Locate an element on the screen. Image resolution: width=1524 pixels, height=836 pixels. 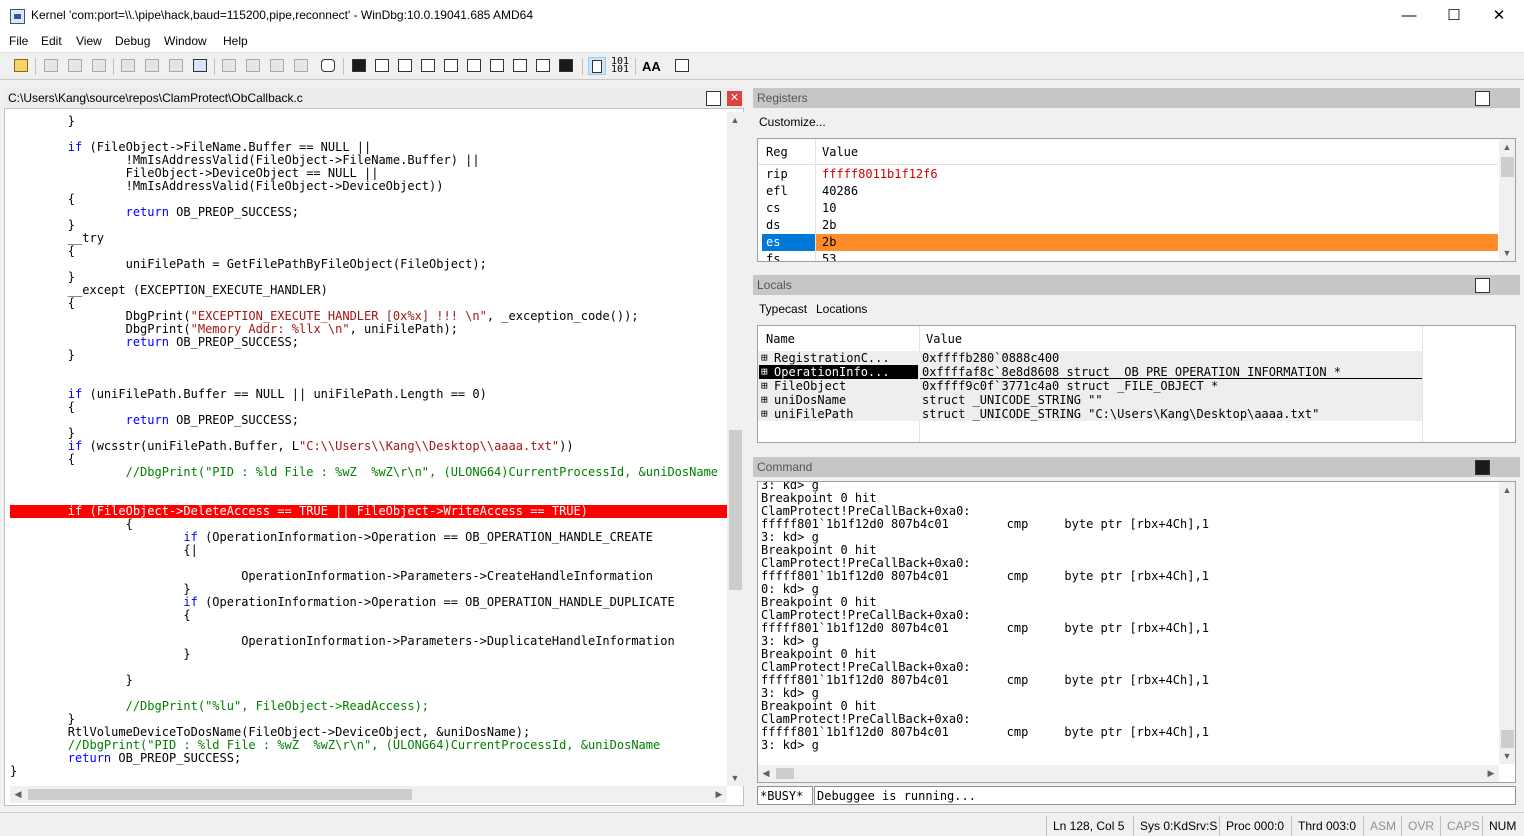
memory-window-icon is located at coordinates (451, 66).